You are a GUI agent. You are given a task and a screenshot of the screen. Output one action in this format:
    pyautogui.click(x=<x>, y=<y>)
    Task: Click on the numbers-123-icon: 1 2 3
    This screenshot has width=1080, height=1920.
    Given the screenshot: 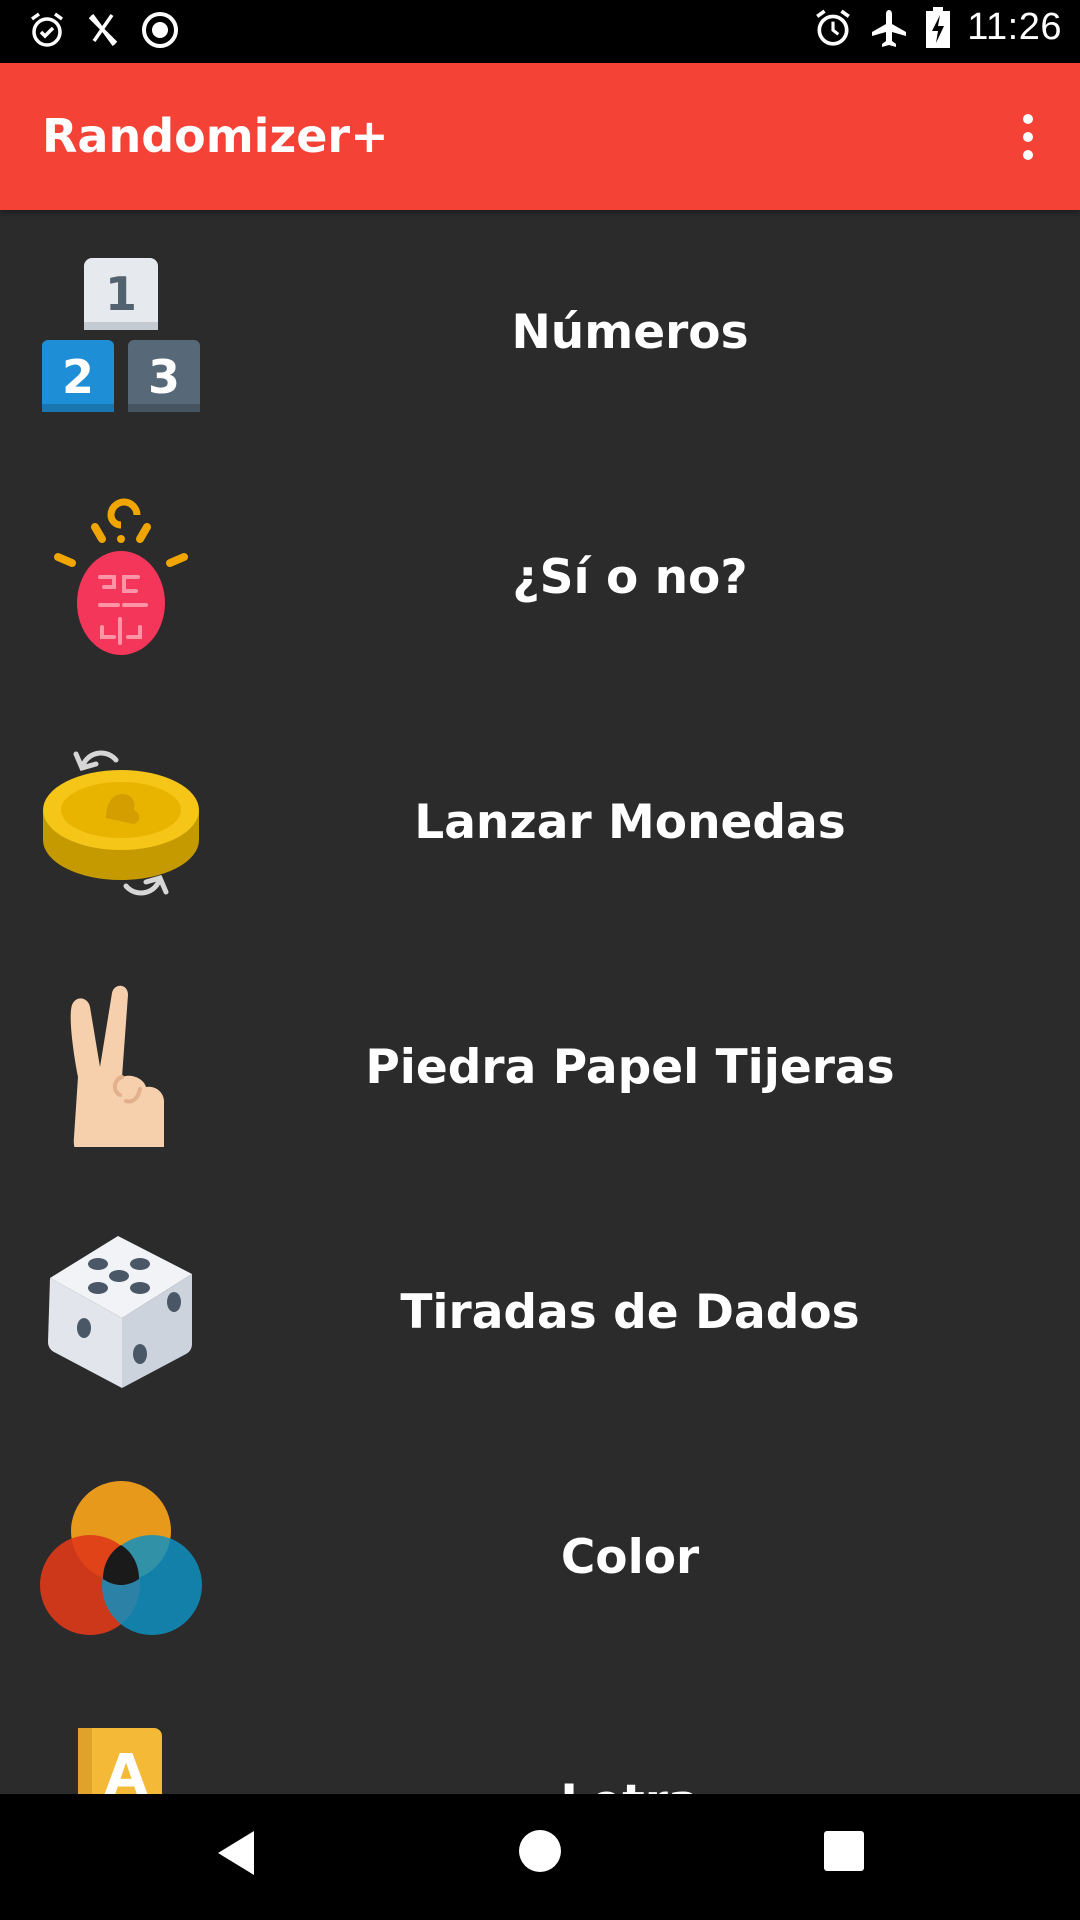 What is the action you would take?
    pyautogui.click(x=121, y=331)
    